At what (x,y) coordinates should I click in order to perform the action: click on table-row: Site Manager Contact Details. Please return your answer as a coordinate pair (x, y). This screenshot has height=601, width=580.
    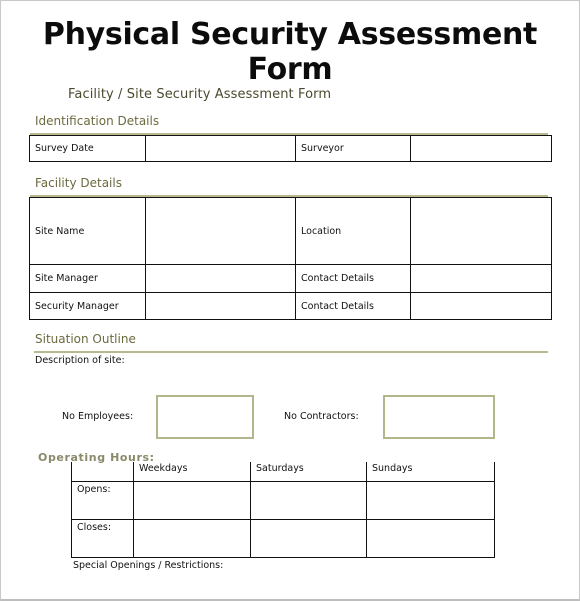
    Looking at the image, I should click on (290, 278).